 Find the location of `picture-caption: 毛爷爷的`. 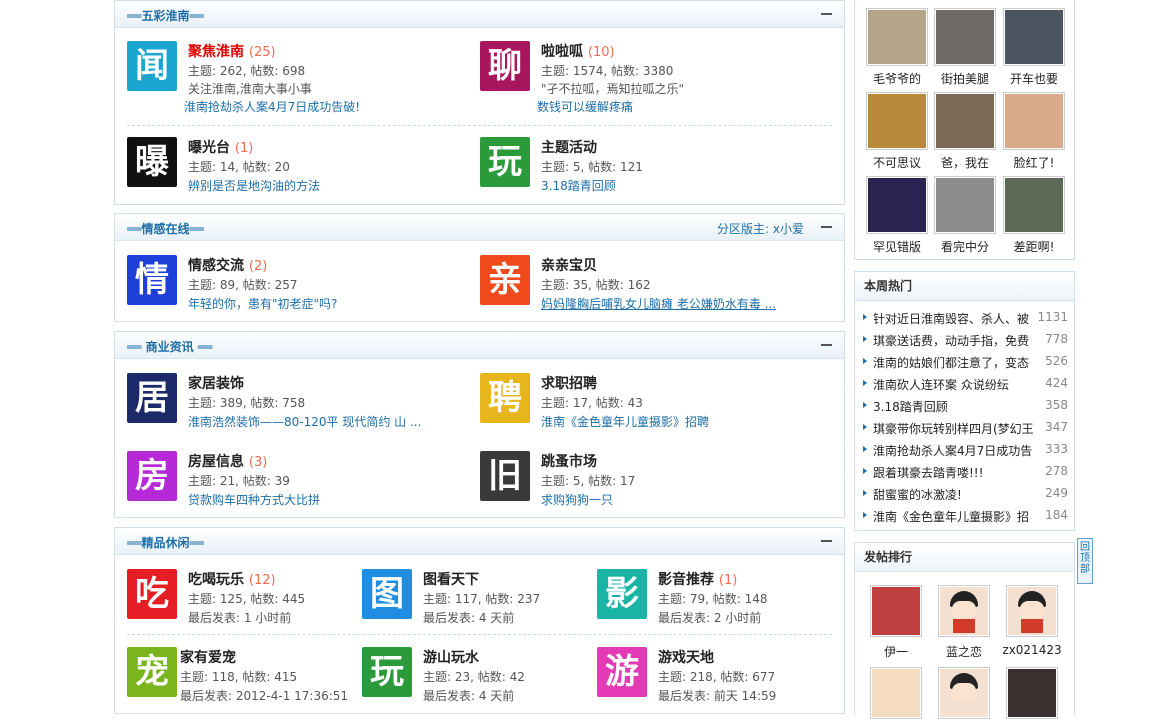

picture-caption: 毛爷爷的 is located at coordinates (897, 78).